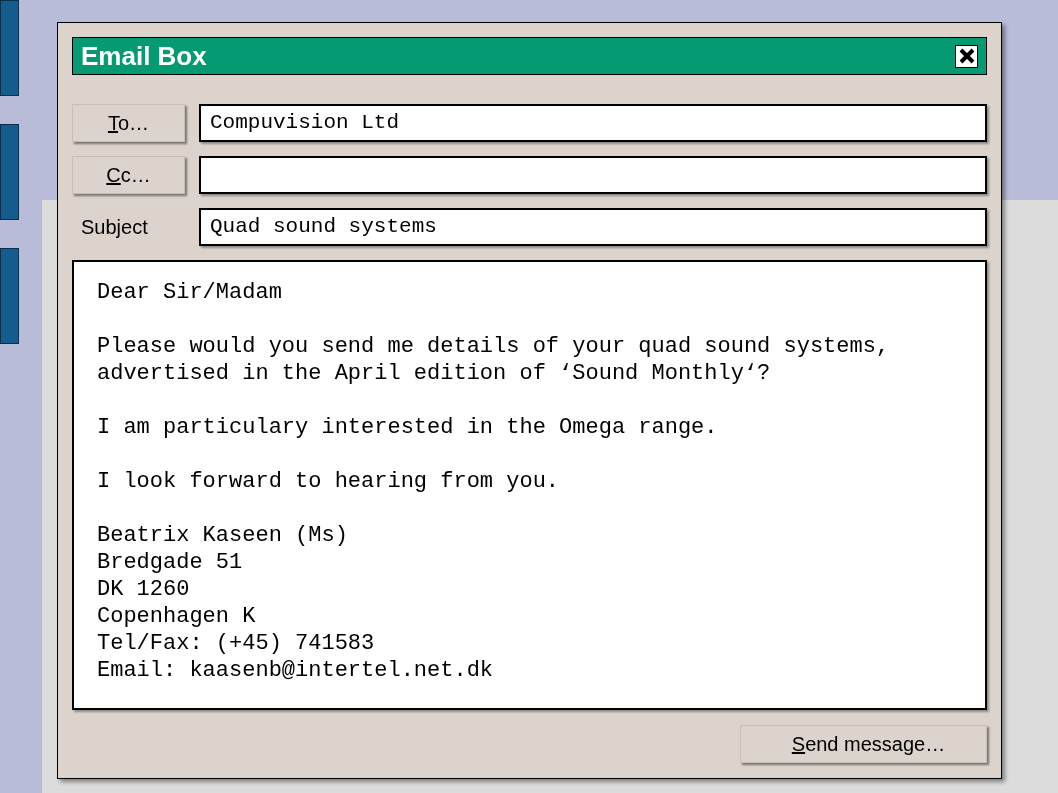 This screenshot has width=1058, height=793. Describe the element at coordinates (144, 56) in the screenshot. I see `window-title: Email Box` at that location.